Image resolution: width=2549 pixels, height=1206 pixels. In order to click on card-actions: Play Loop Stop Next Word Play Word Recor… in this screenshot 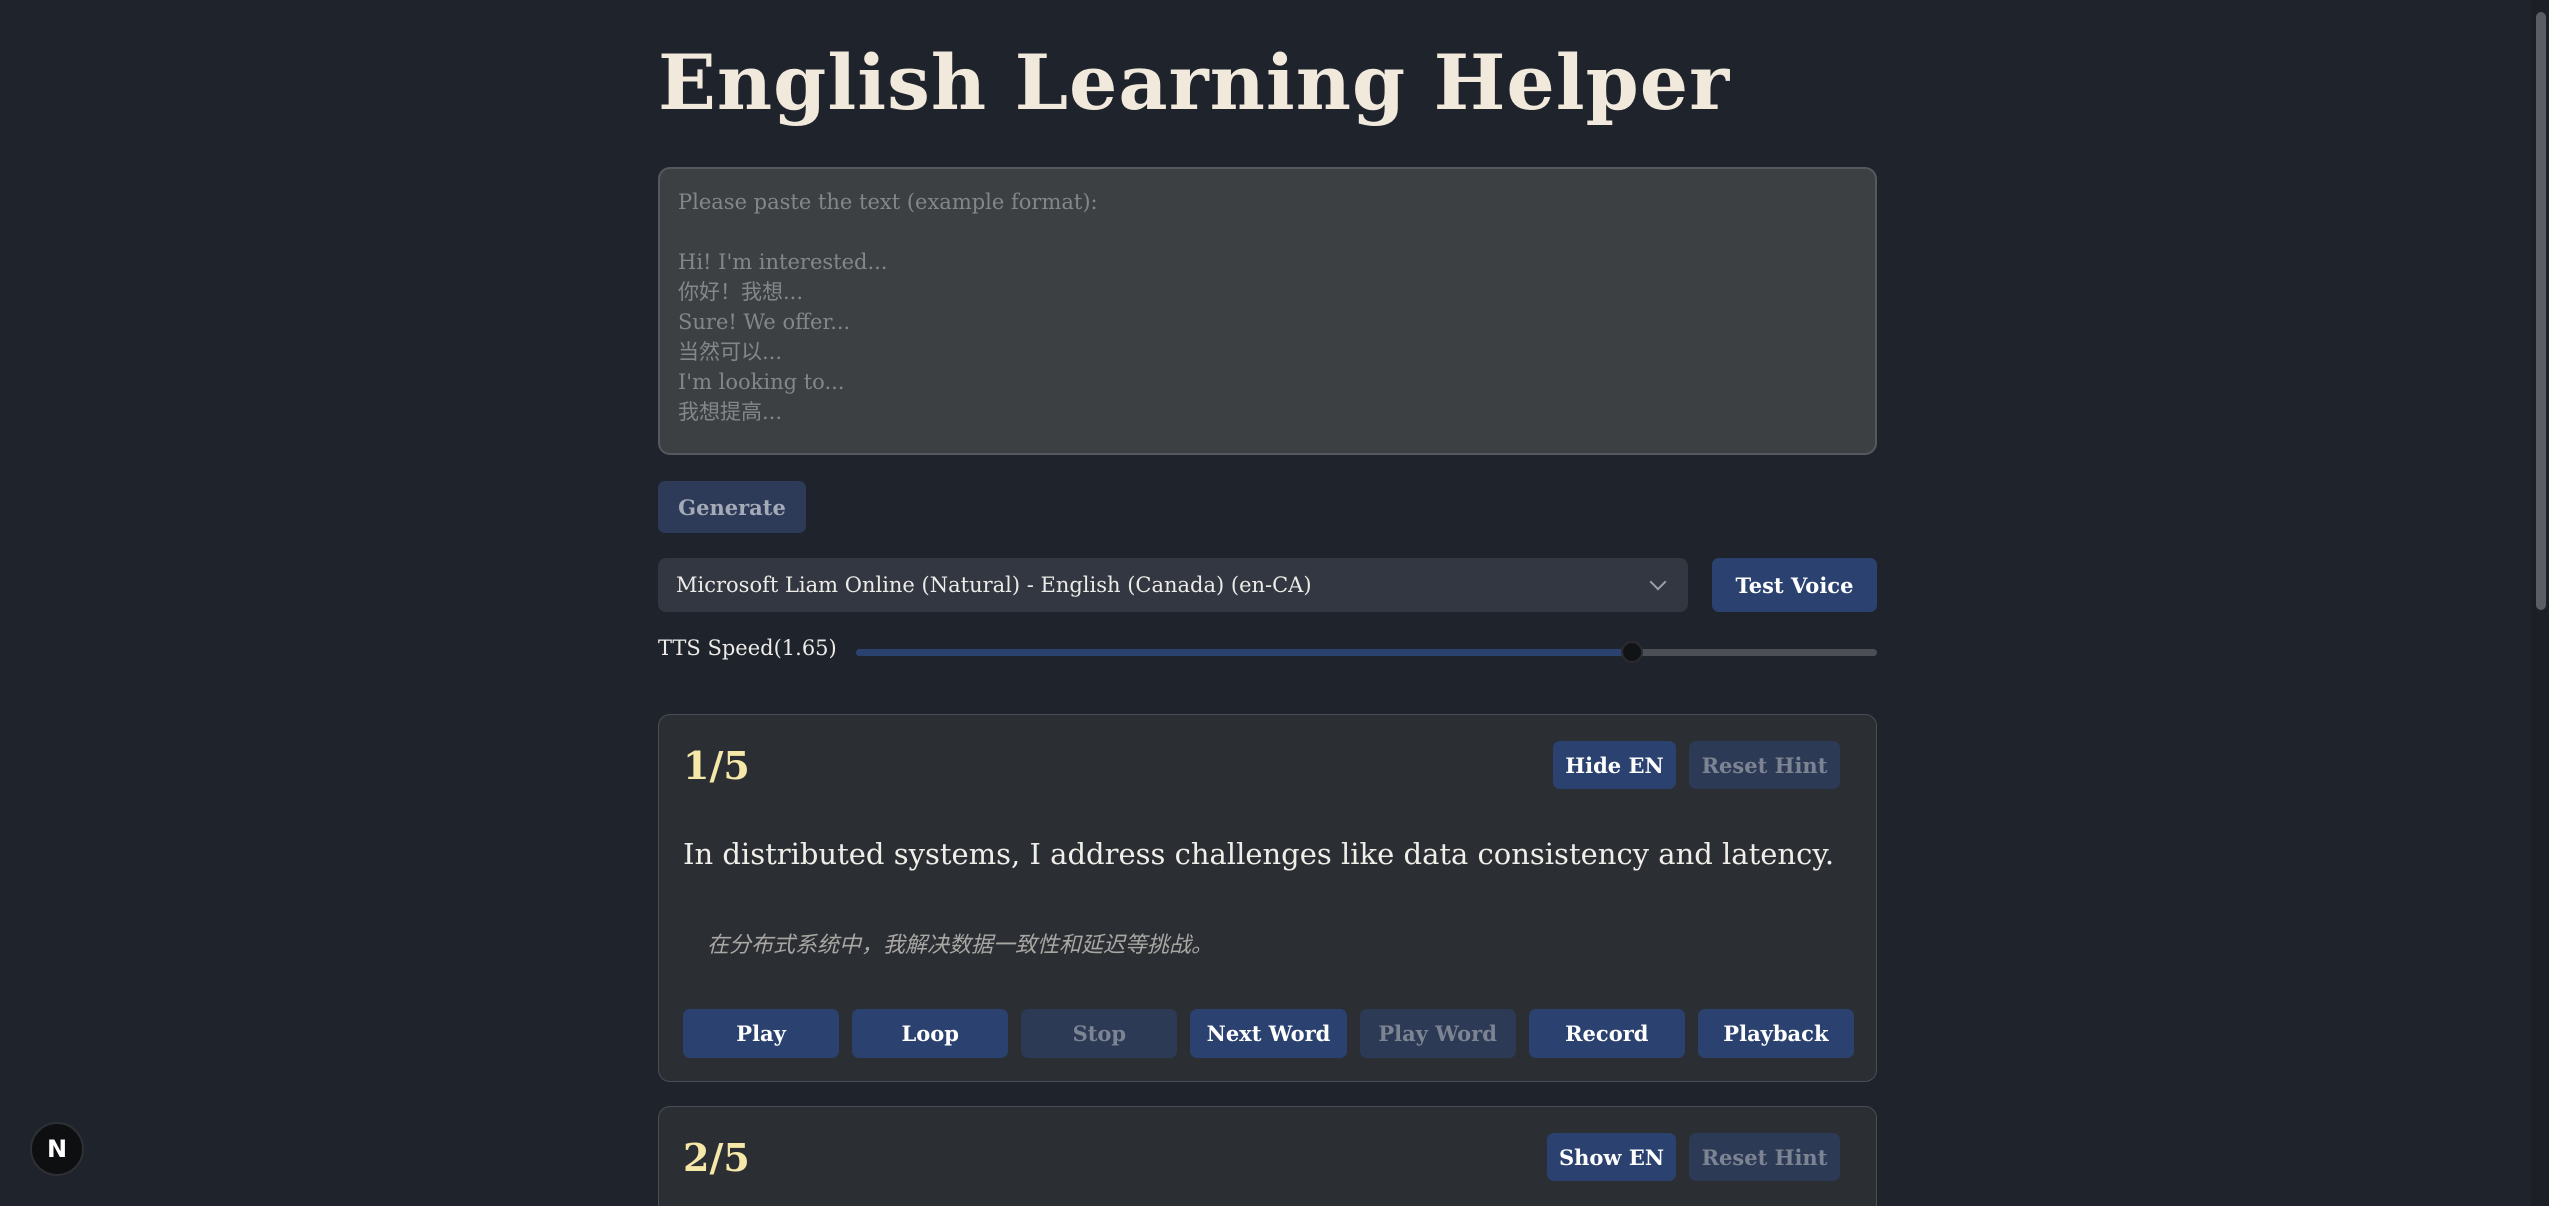, I will do `click(1268, 1033)`.